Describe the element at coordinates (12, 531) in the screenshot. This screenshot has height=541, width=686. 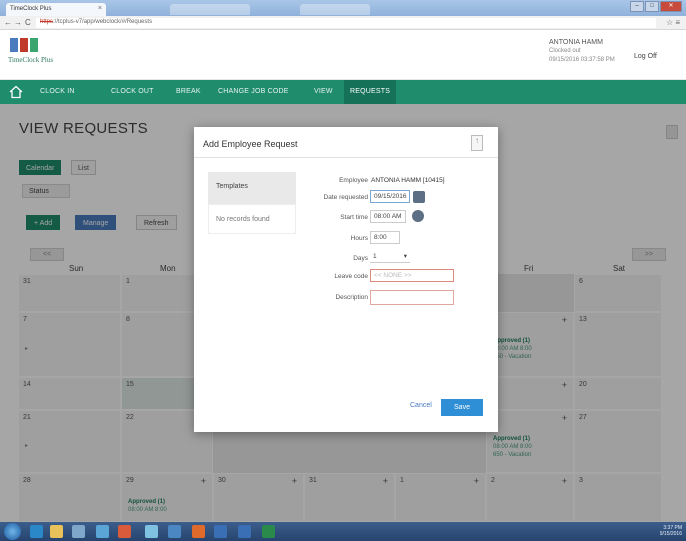
I see `start-button` at that location.